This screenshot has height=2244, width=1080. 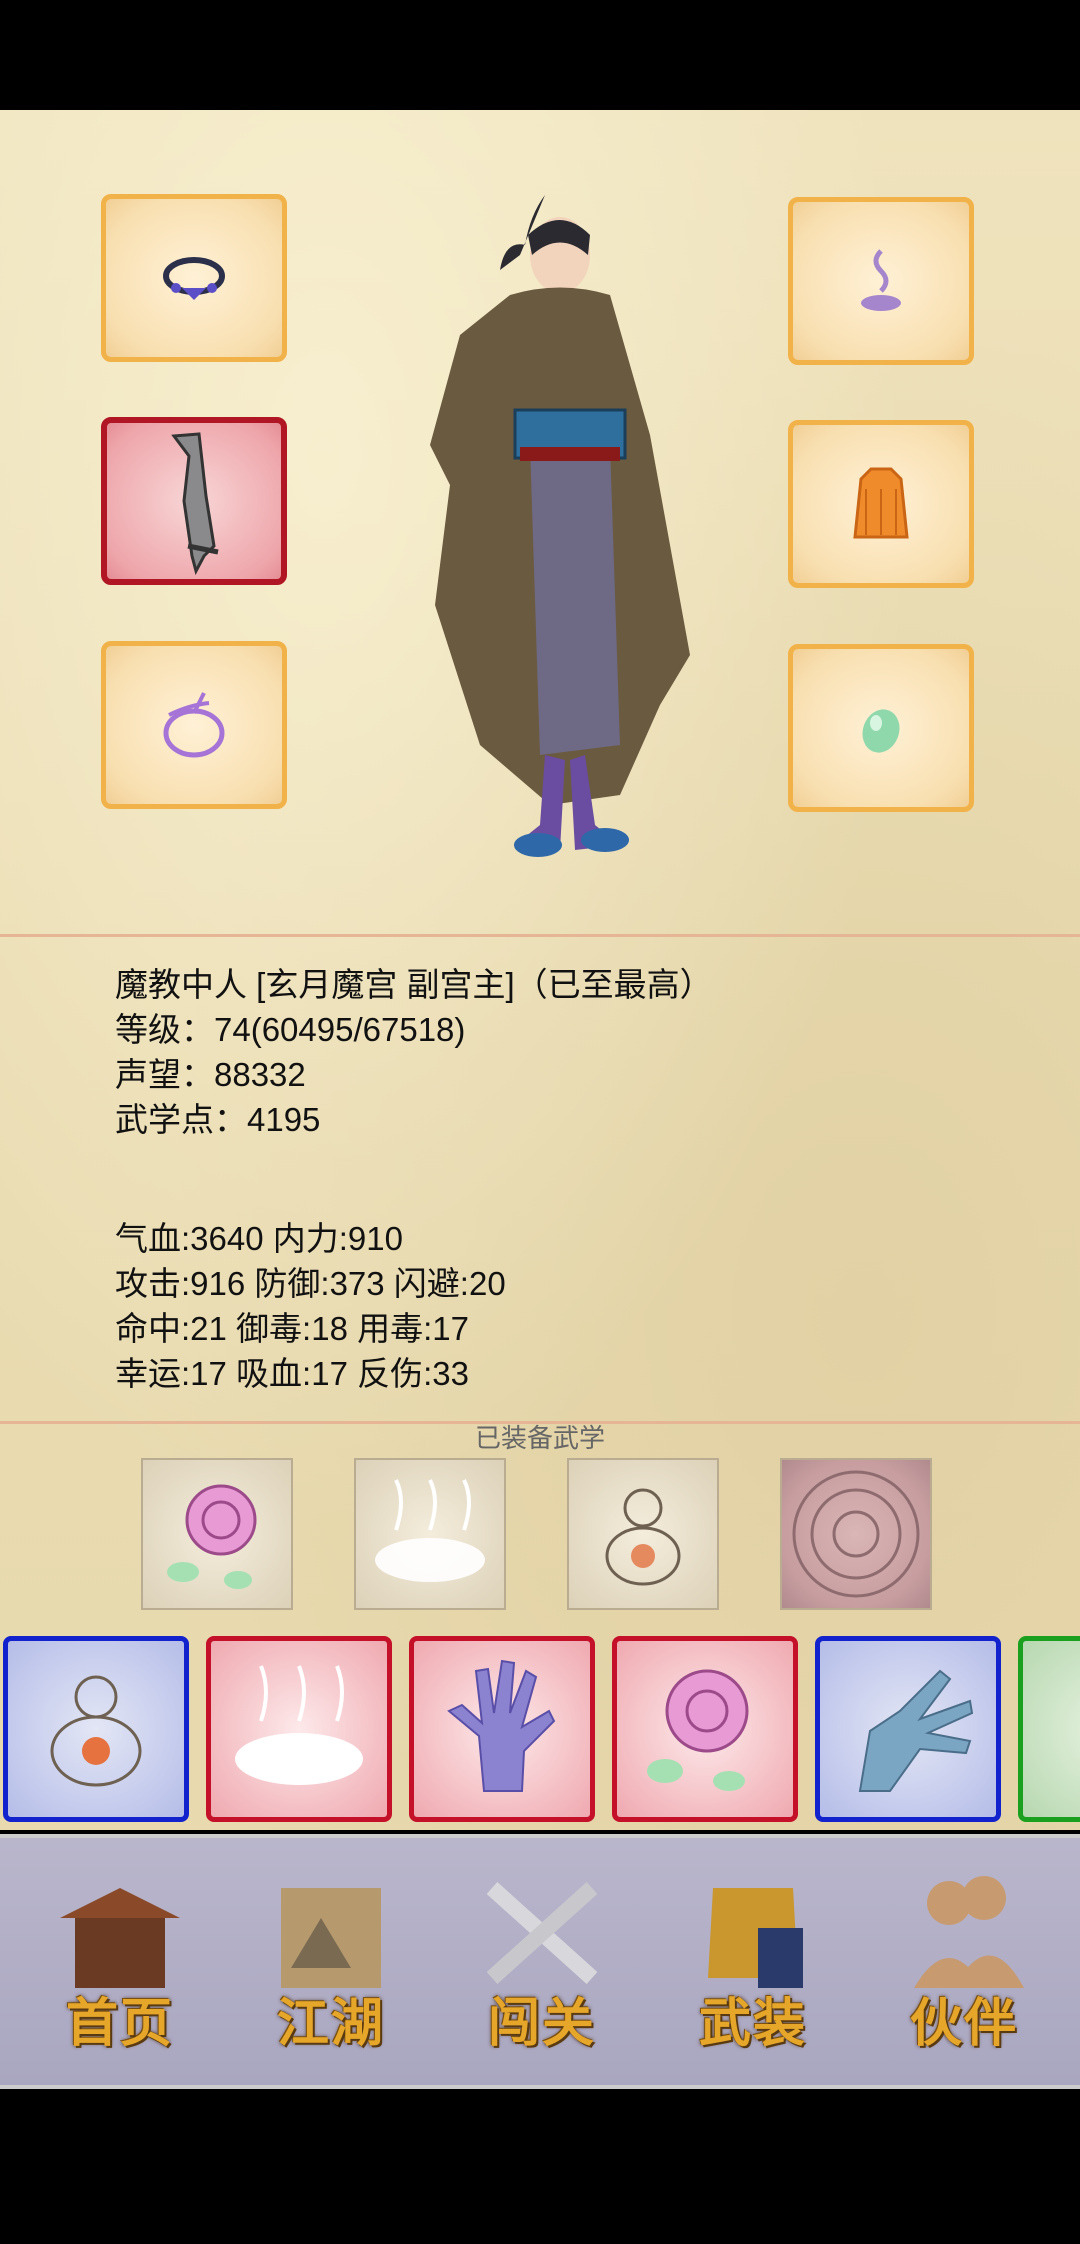 I want to click on equip-slot-accessory, so click(x=881, y=281).